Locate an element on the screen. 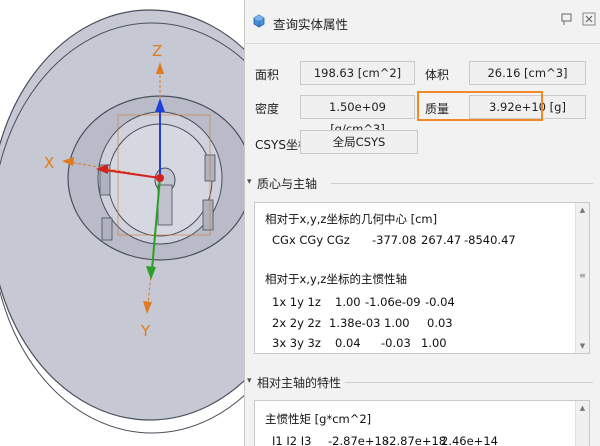  section-title: 相对主轴的特性 is located at coordinates (299, 383).